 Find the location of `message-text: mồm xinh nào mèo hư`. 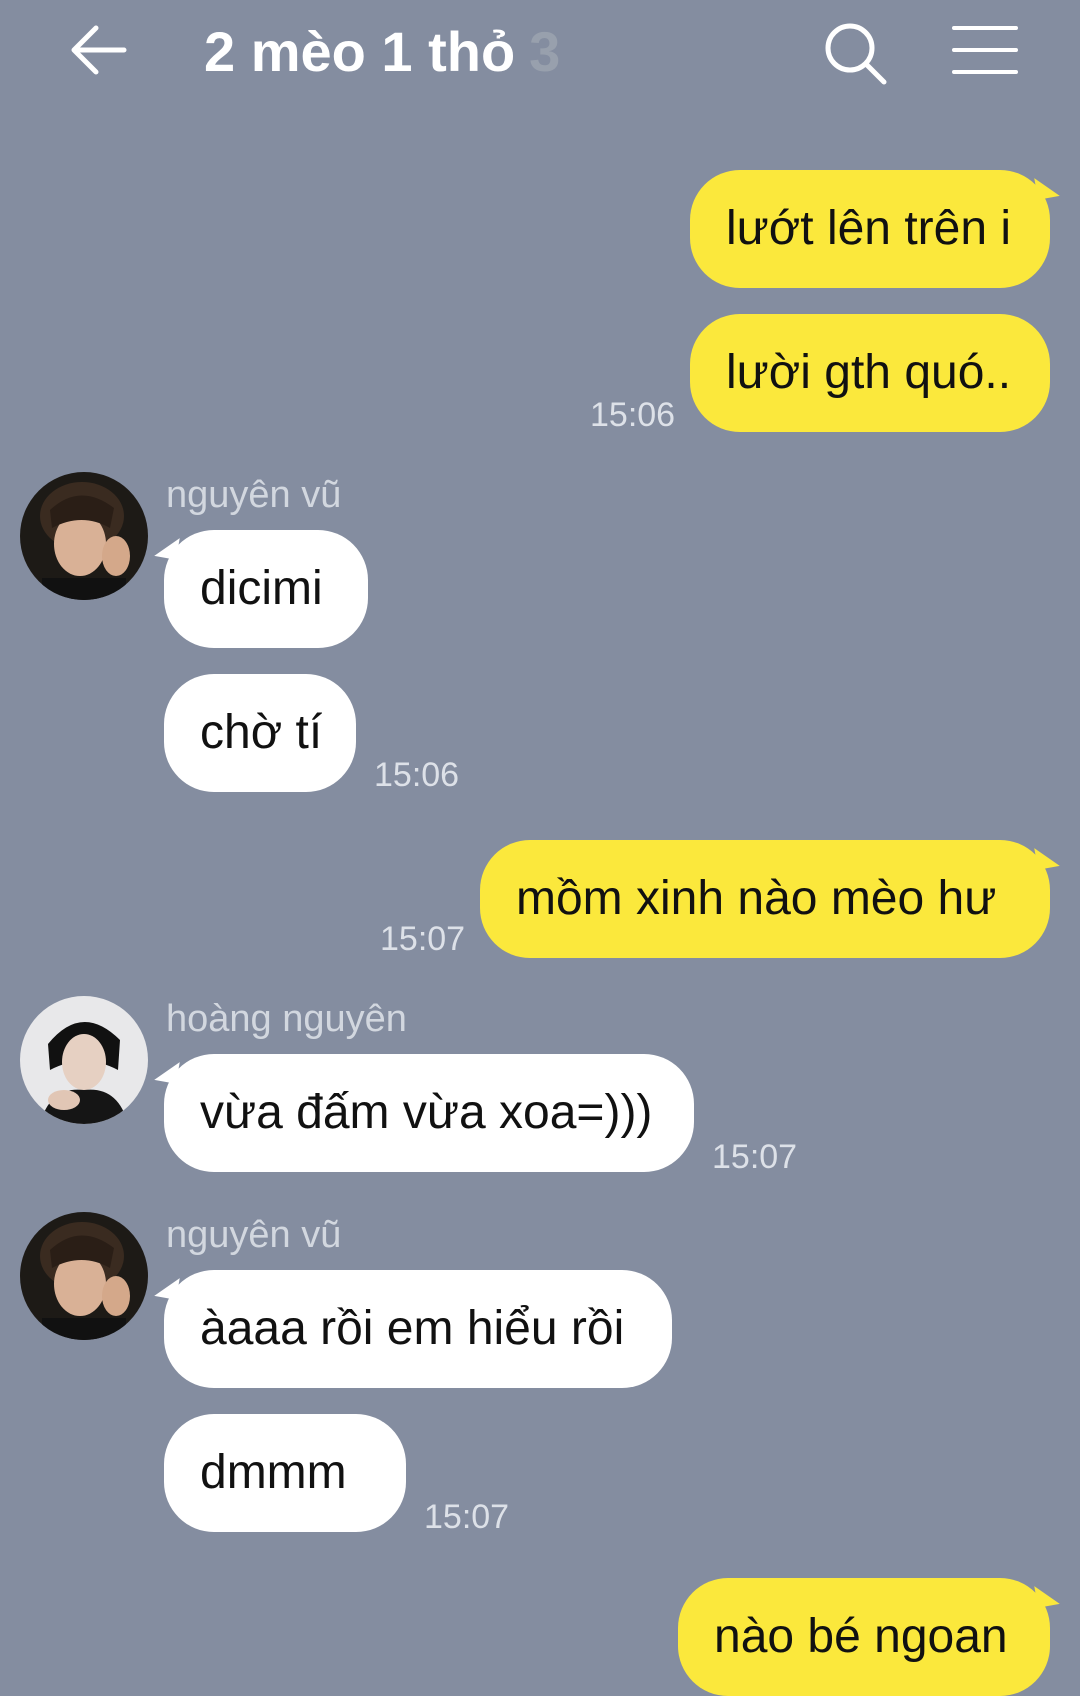

message-text: mồm xinh nào mèo hư is located at coordinates (756, 898).